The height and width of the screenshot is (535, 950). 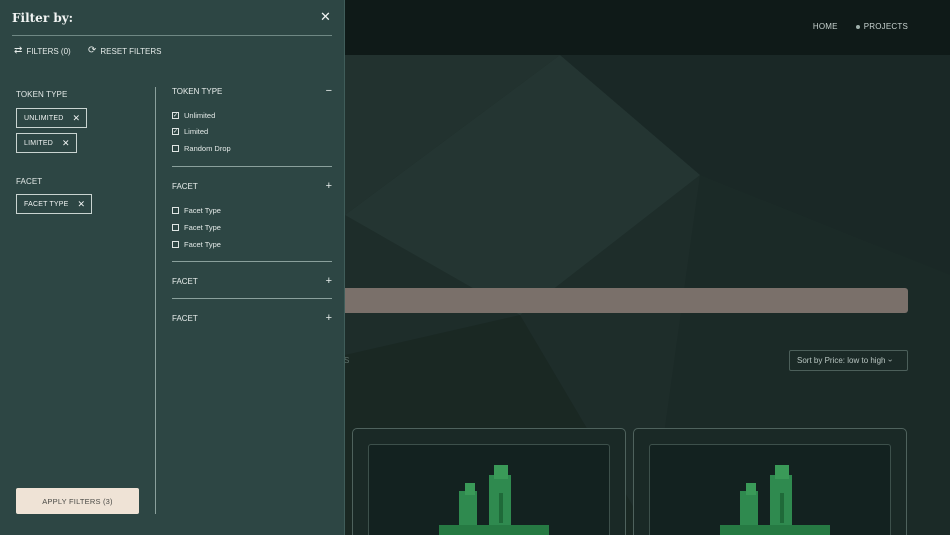 What do you see at coordinates (92, 50) in the screenshot?
I see `refresh-icon: ⟳` at bounding box center [92, 50].